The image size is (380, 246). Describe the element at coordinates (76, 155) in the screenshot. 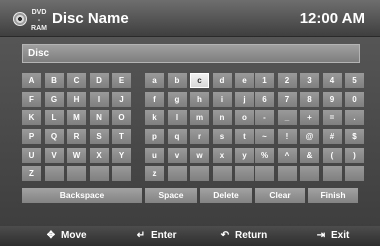

I see `key: W` at that location.